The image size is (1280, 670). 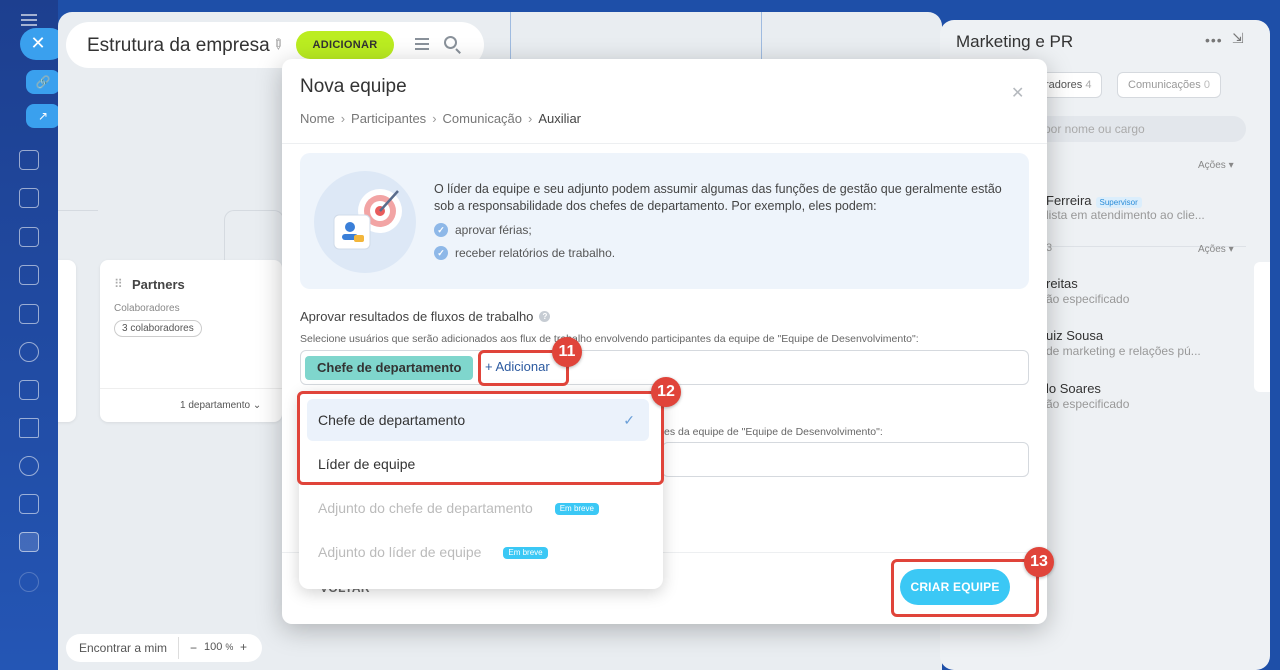 I want to click on zoom-value: 100, so click(x=213, y=647).